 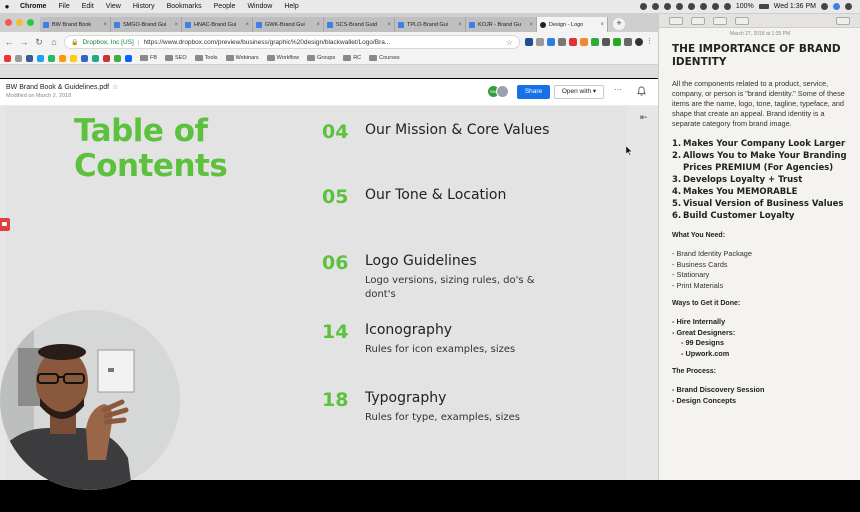 I want to click on browser-tab: BW Brand Book ×, so click(x=75, y=24).